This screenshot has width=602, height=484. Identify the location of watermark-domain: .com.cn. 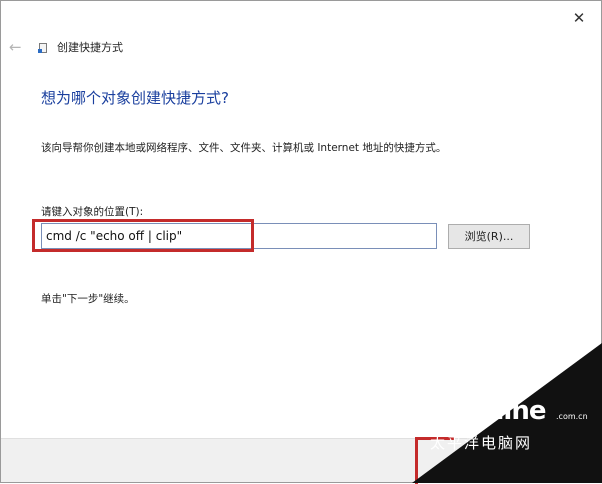
(572, 416).